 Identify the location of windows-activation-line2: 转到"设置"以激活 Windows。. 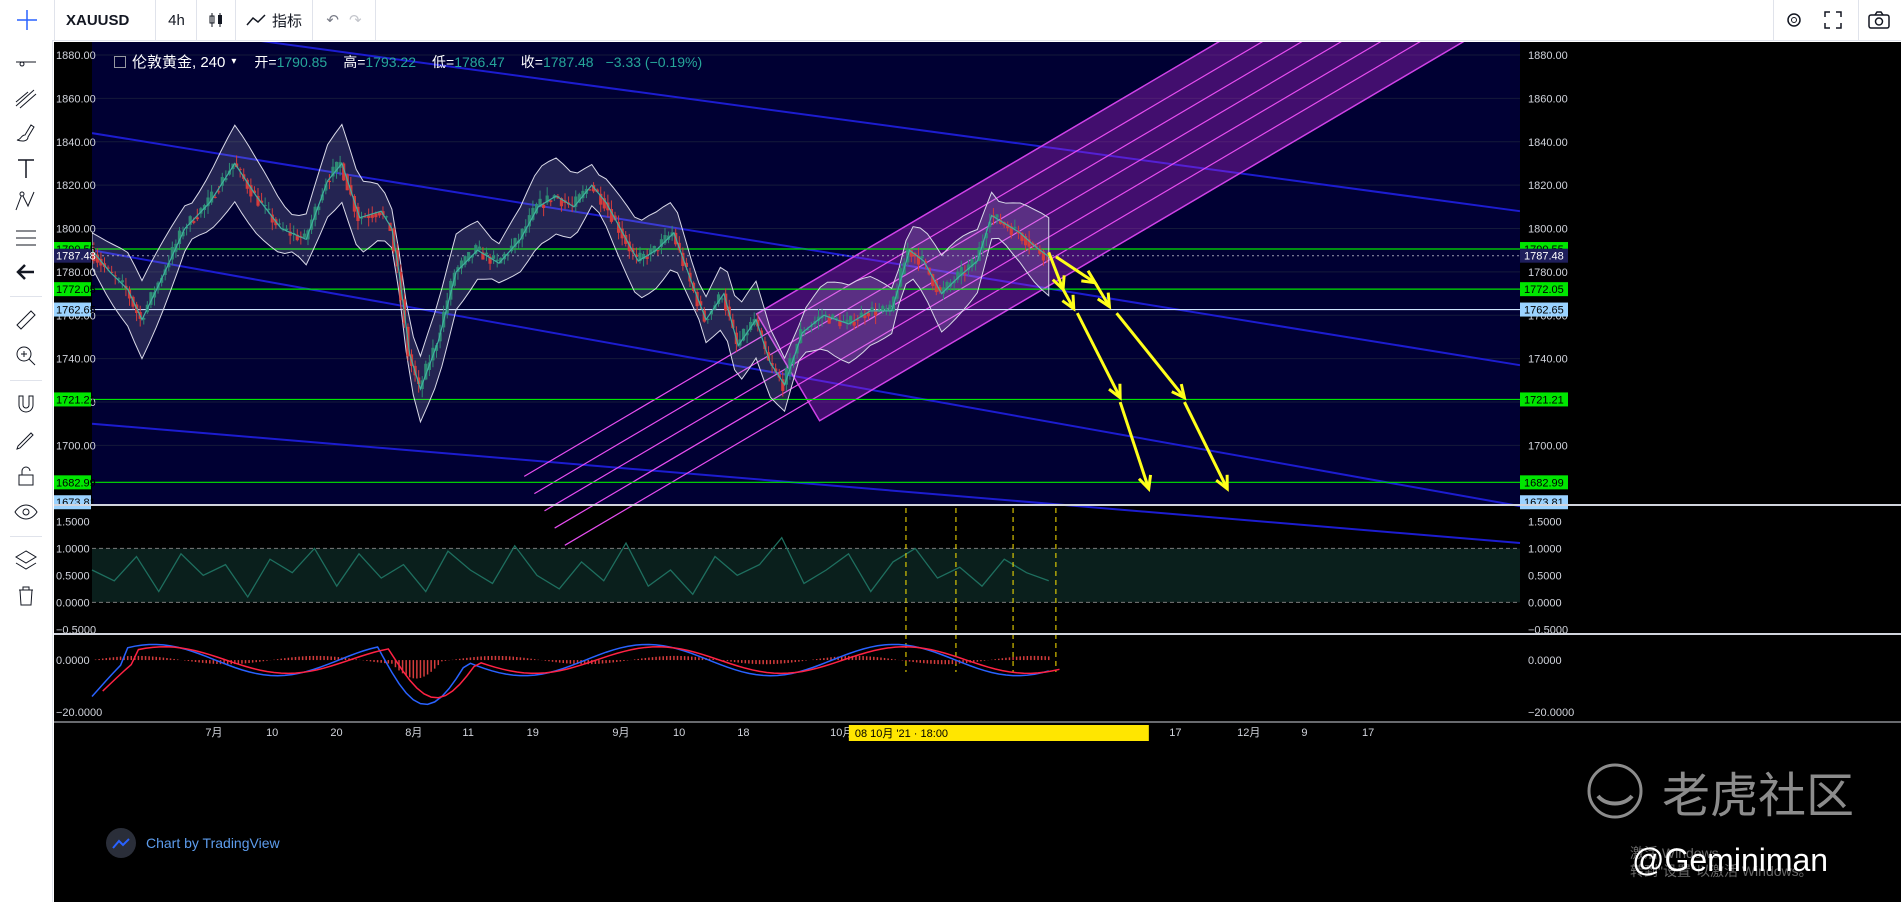
(1721, 871).